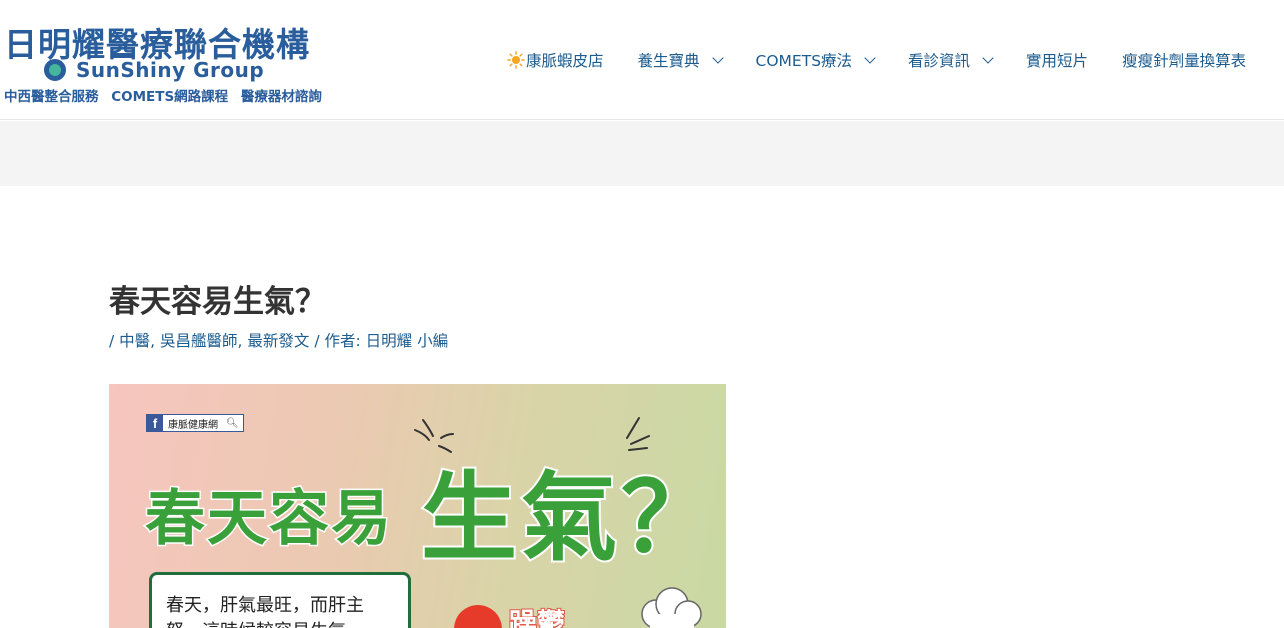 The height and width of the screenshot is (628, 1284). Describe the element at coordinates (55, 70) in the screenshot. I see `brand-ring-icon` at that location.